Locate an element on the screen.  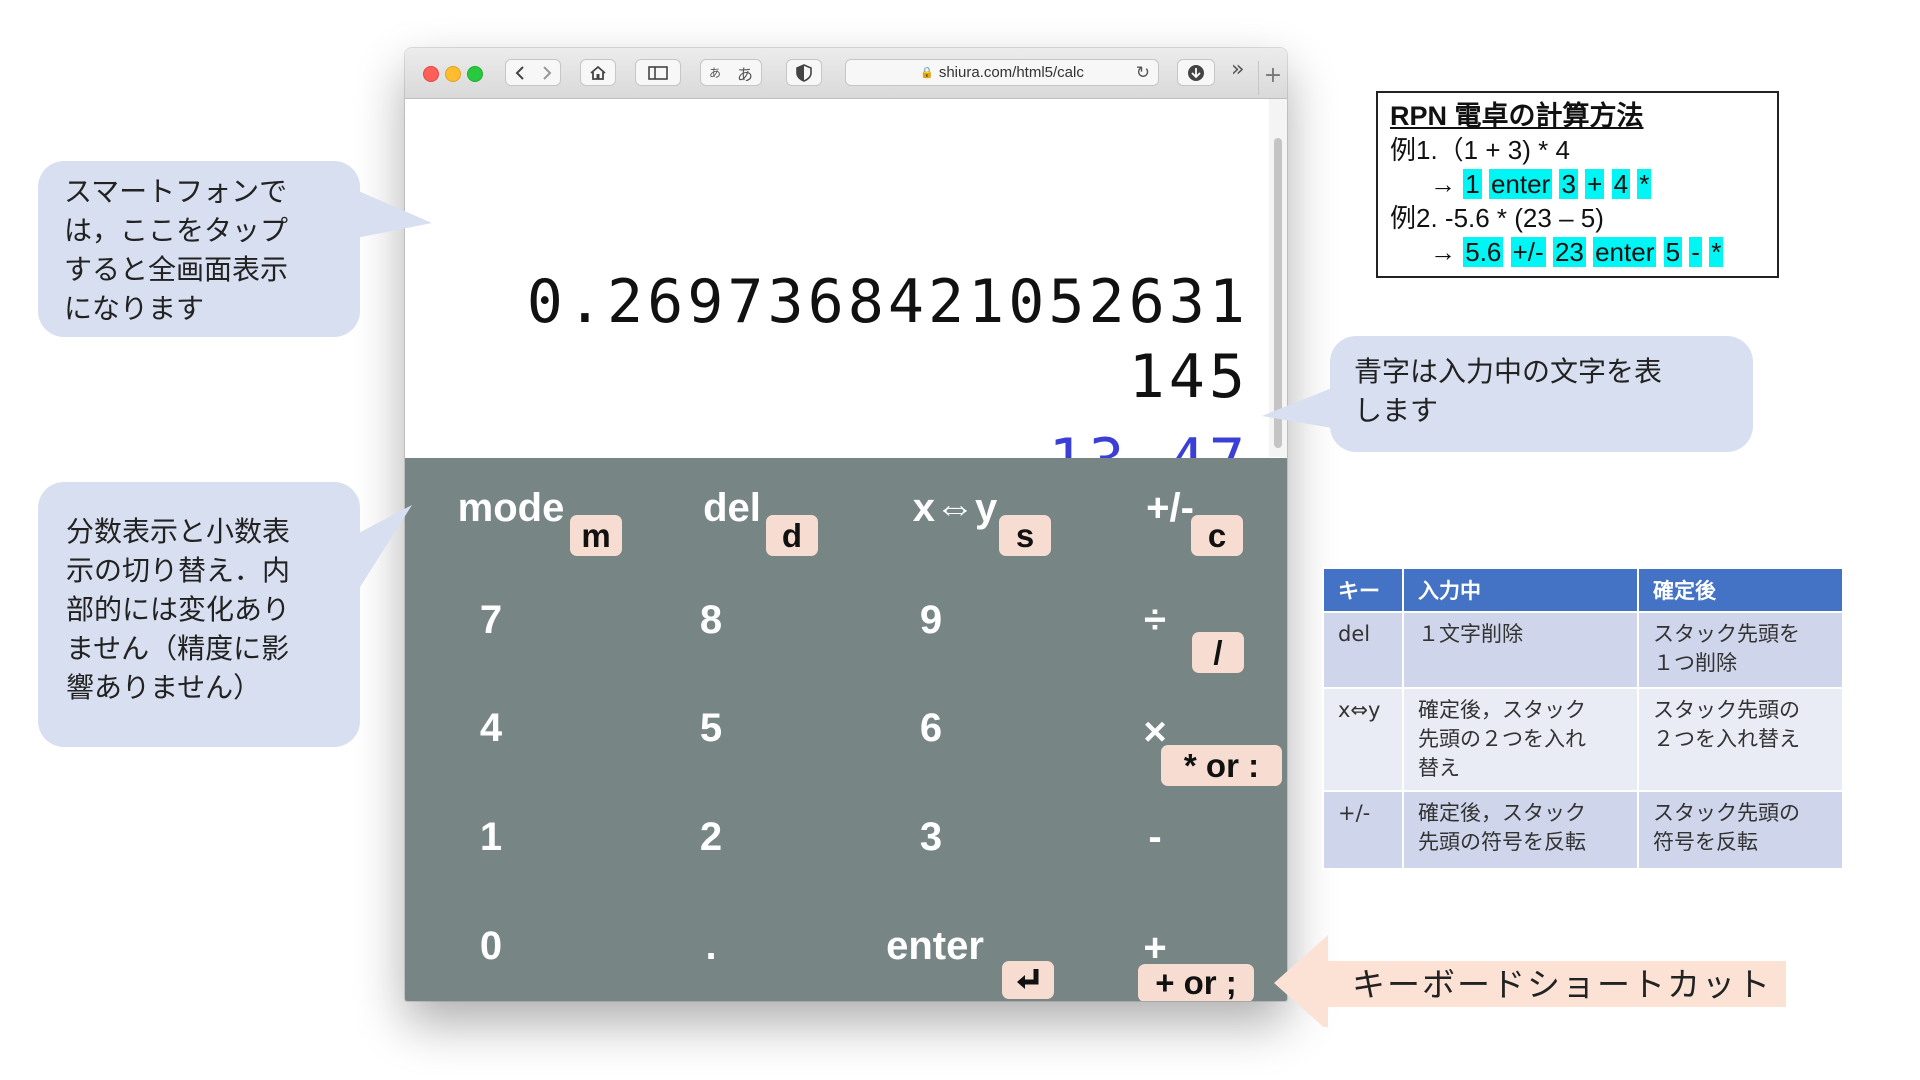
sidebar-button is located at coordinates (658, 72).